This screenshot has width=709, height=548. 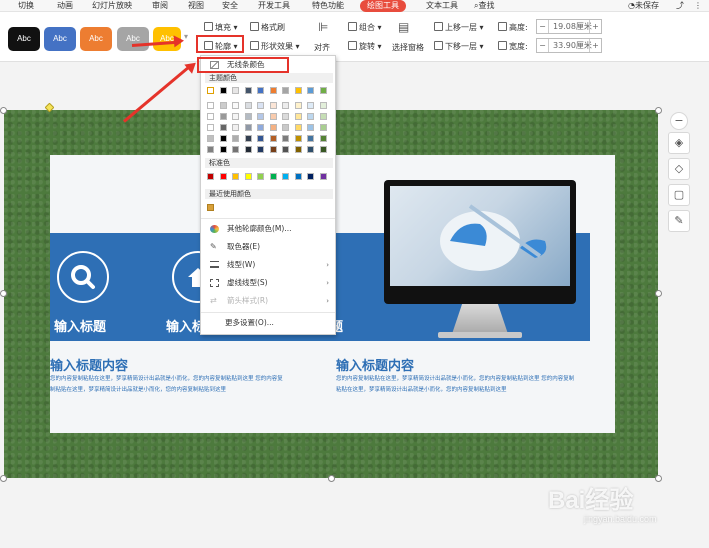 What do you see at coordinates (112, 6) in the screenshot?
I see `menu-slideshow: 幻灯片放映` at bounding box center [112, 6].